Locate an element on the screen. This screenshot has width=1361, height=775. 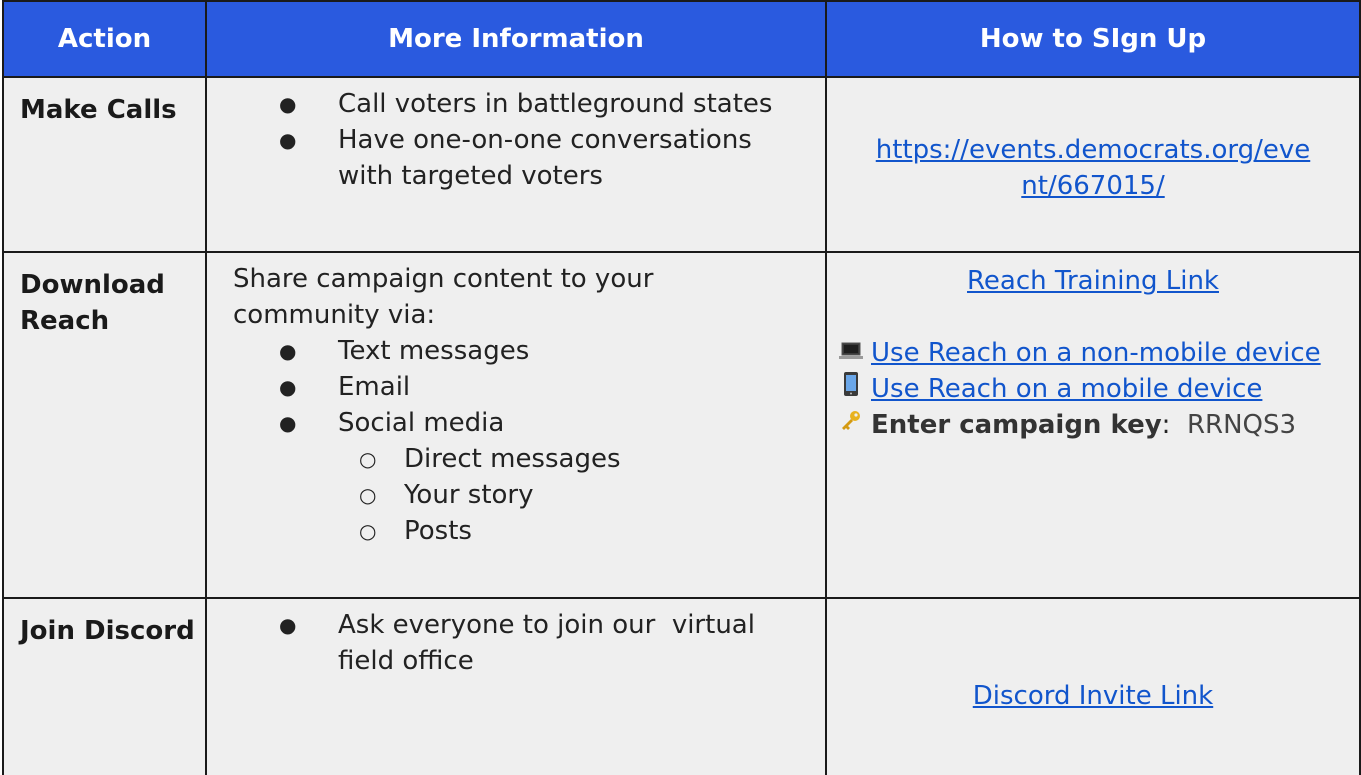
sub-list-item: Posts is located at coordinates (587, 531).